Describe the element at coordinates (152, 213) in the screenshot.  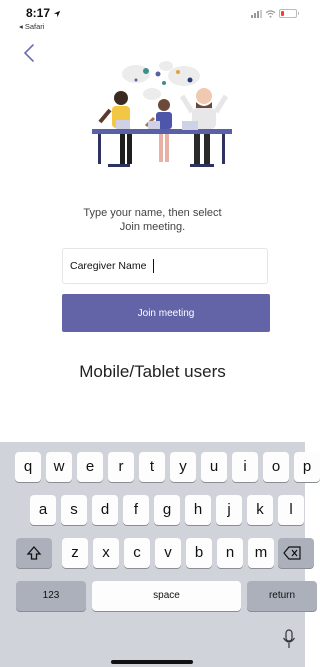
I see `instructions-line-1: Type your name, then select` at that location.